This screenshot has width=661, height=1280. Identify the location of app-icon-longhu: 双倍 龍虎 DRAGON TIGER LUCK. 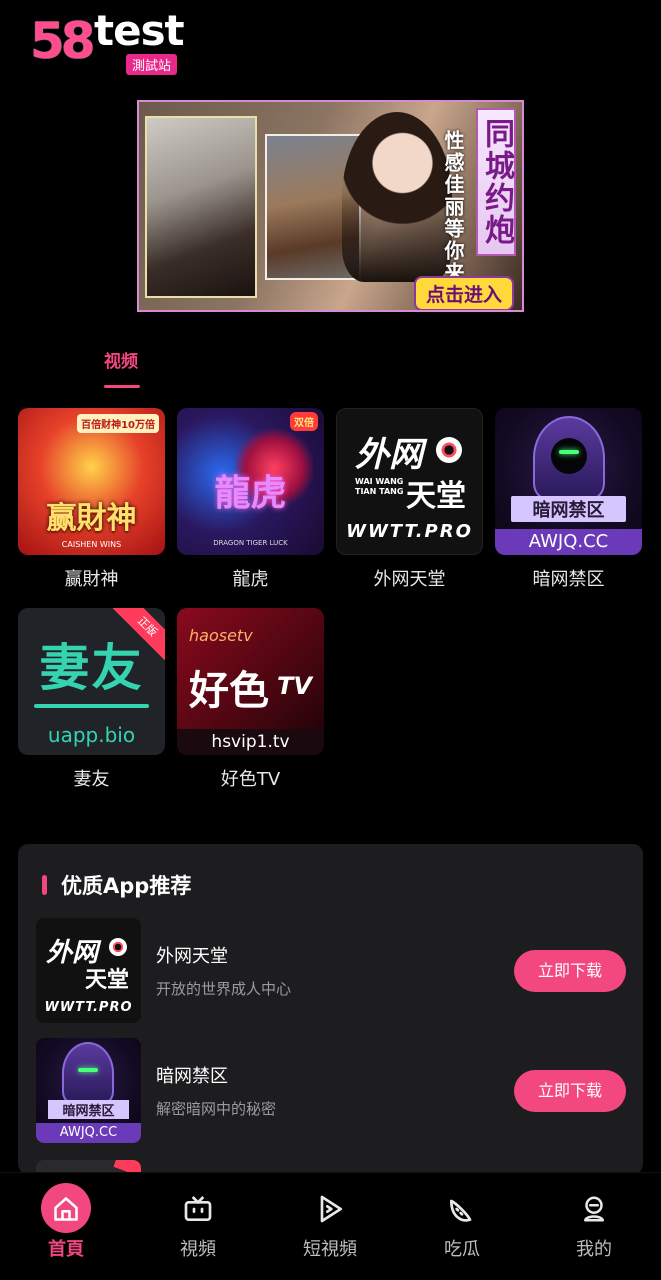
(250, 481).